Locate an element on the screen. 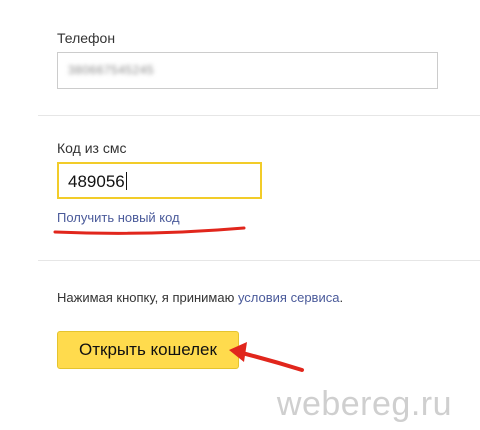 Image resolution: width=480 pixels, height=430 pixels. red-underline-annotation is located at coordinates (149, 230).